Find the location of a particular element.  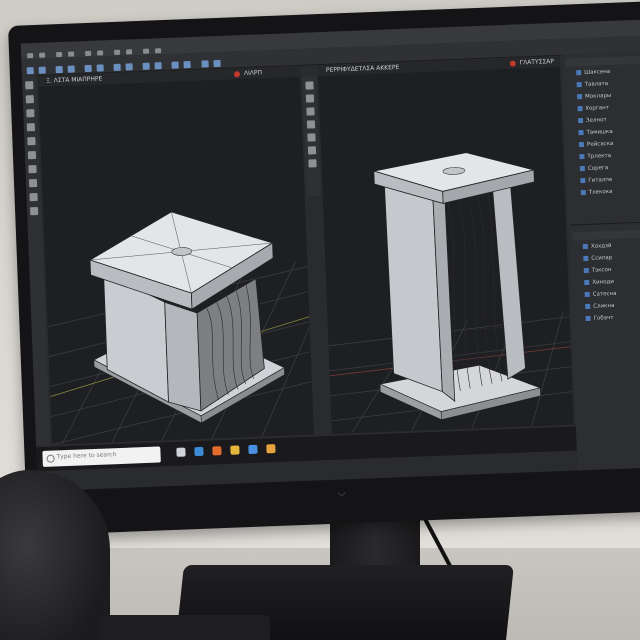

panel-item-label: Хиноди is located at coordinates (603, 282).